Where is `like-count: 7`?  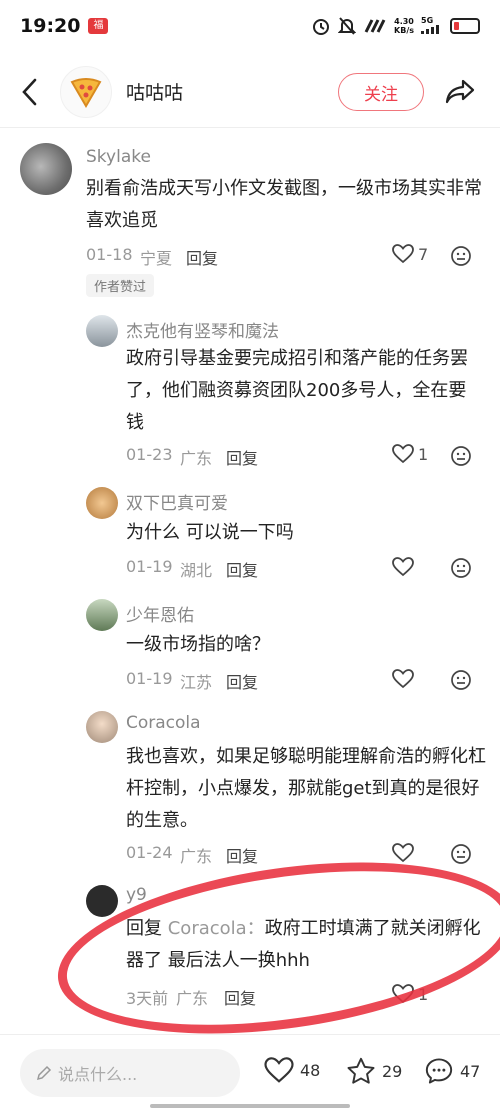 like-count: 7 is located at coordinates (423, 254).